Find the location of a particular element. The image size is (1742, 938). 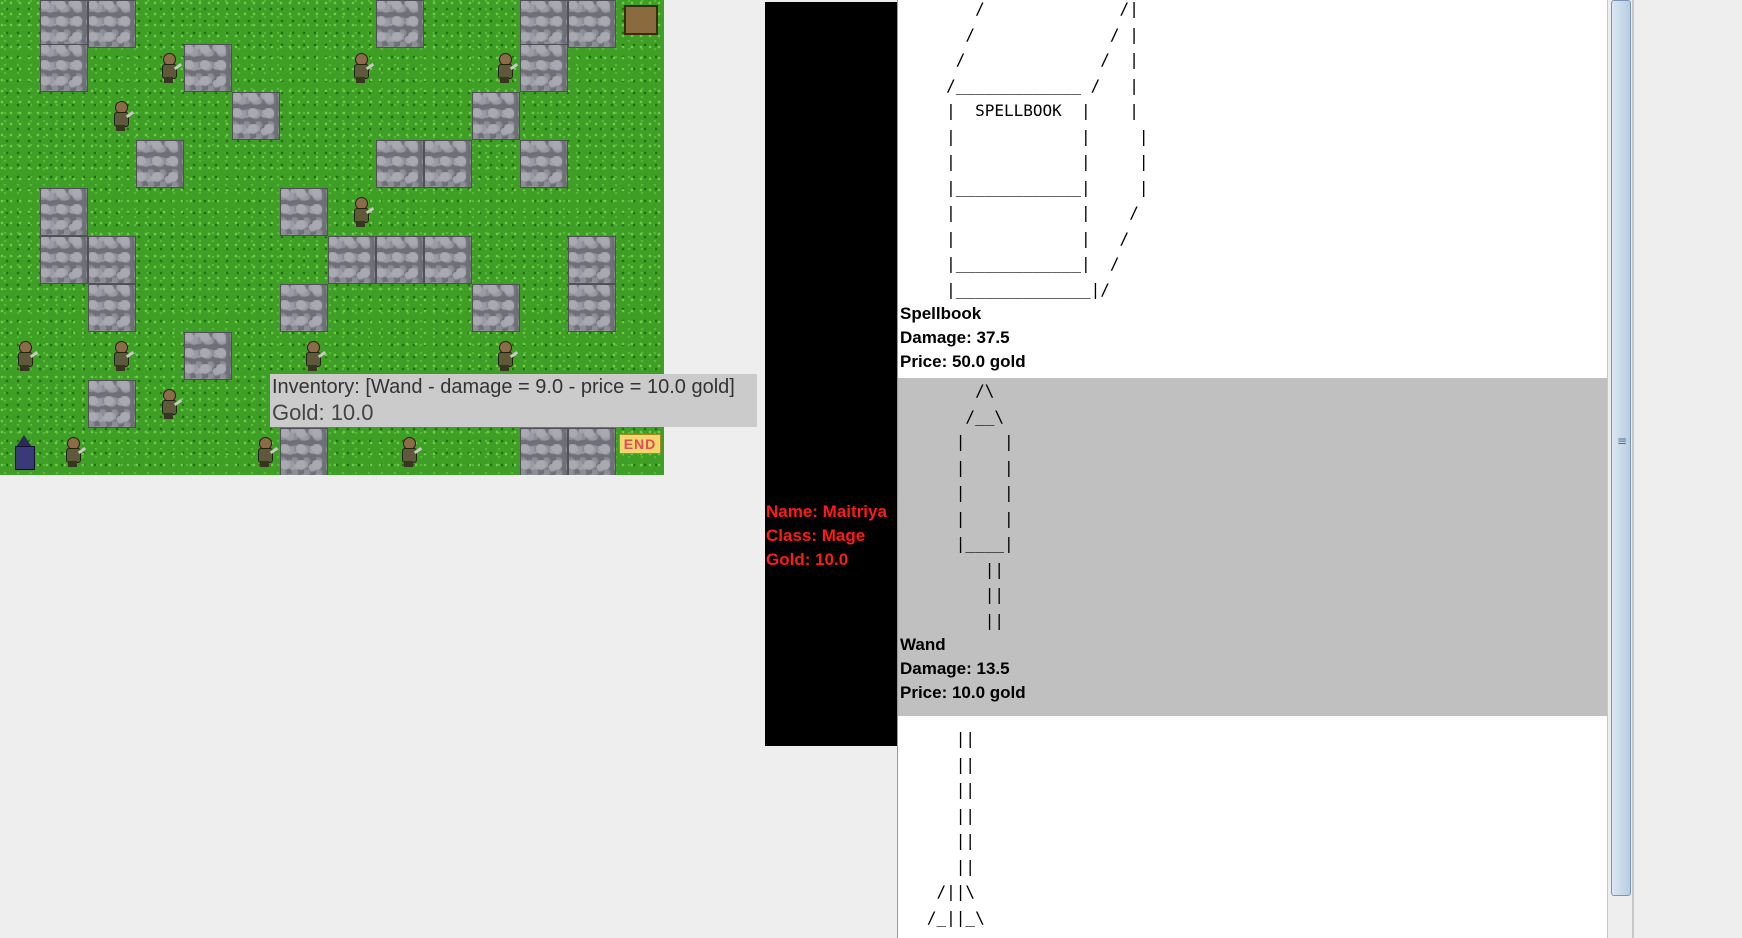

treasure-chest is located at coordinates (640, 24).